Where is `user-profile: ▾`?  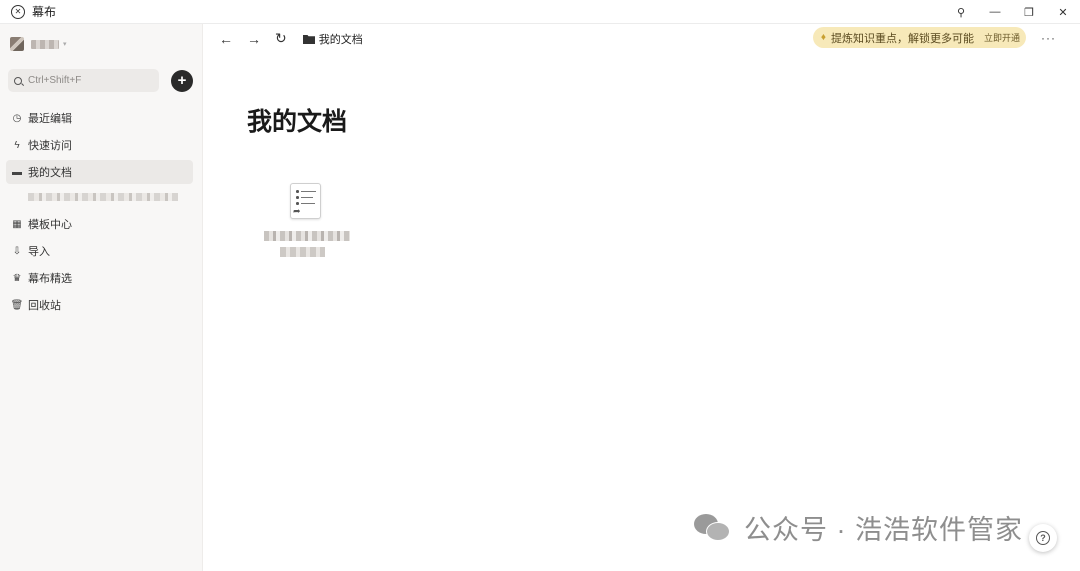 user-profile: ▾ is located at coordinates (38, 44).